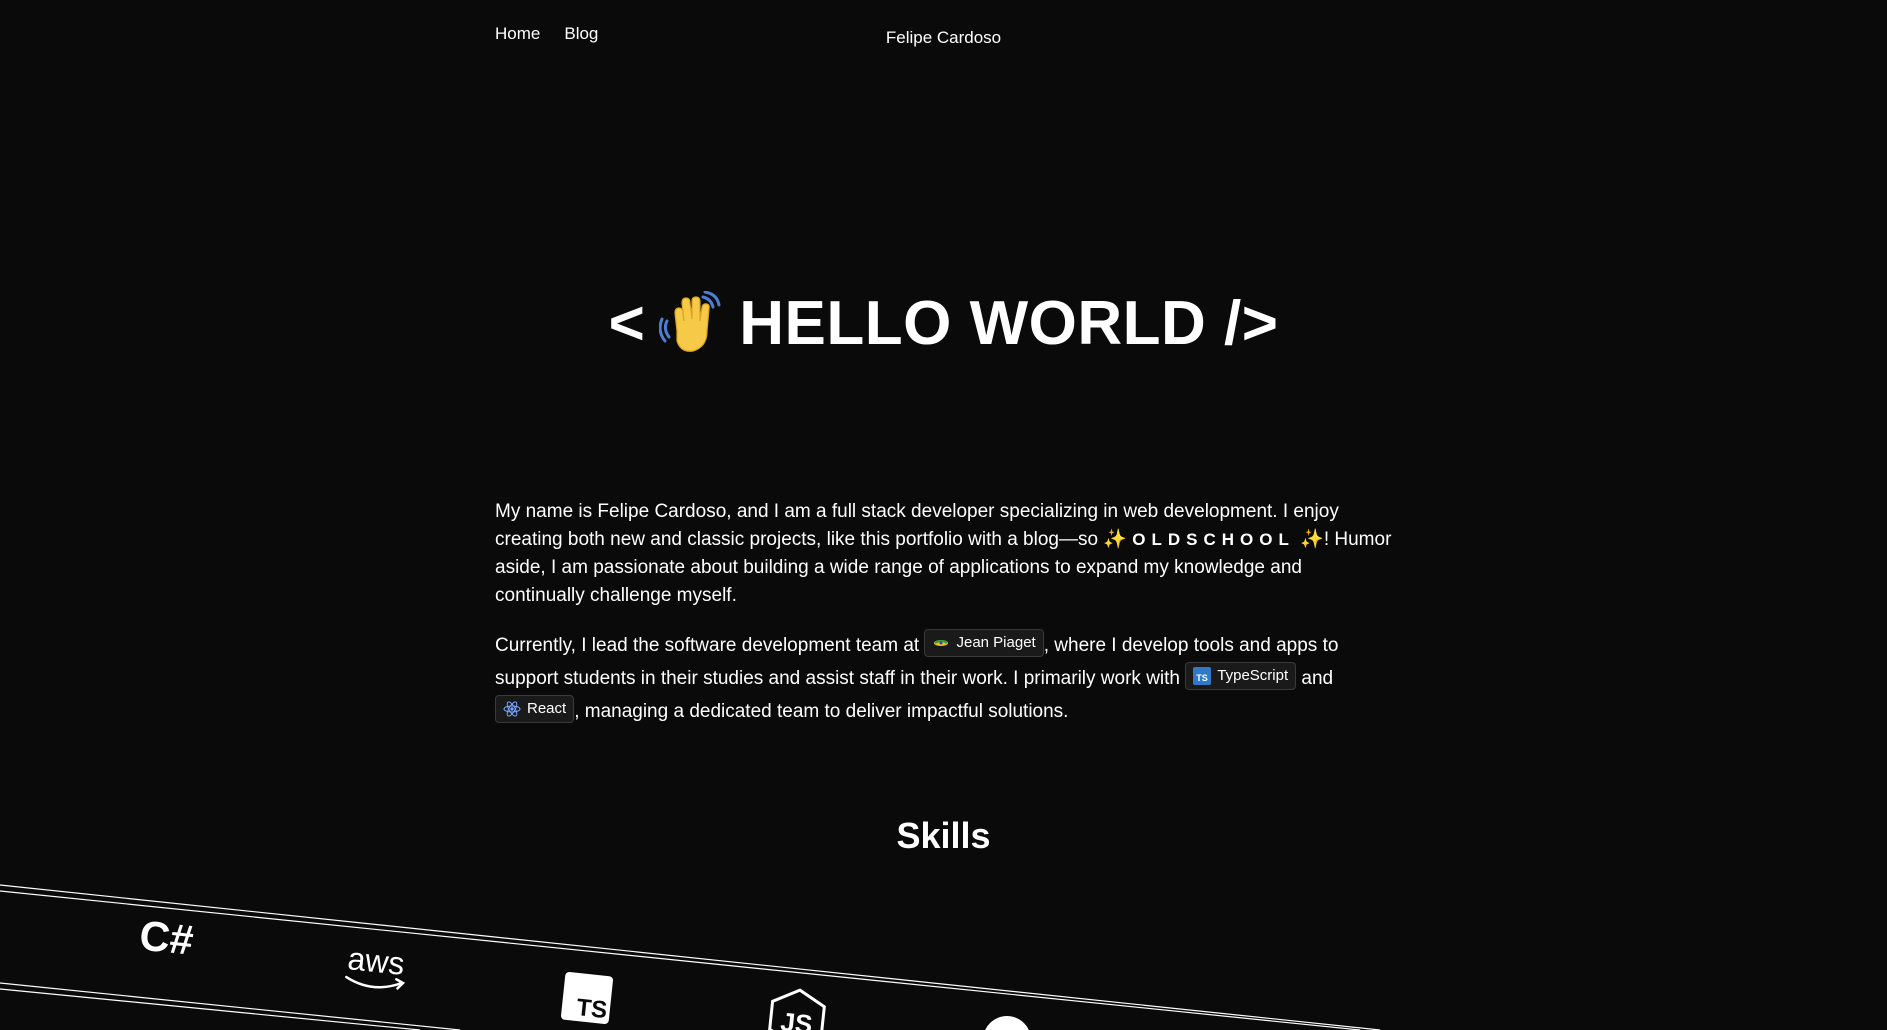 The image size is (1887, 1030). I want to click on jean-piaget-chip: Jean Piaget, so click(984, 642).